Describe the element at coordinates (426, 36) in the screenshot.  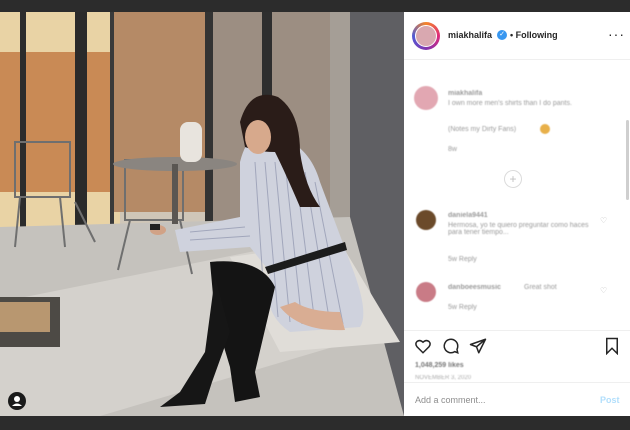
I see `avatar` at that location.